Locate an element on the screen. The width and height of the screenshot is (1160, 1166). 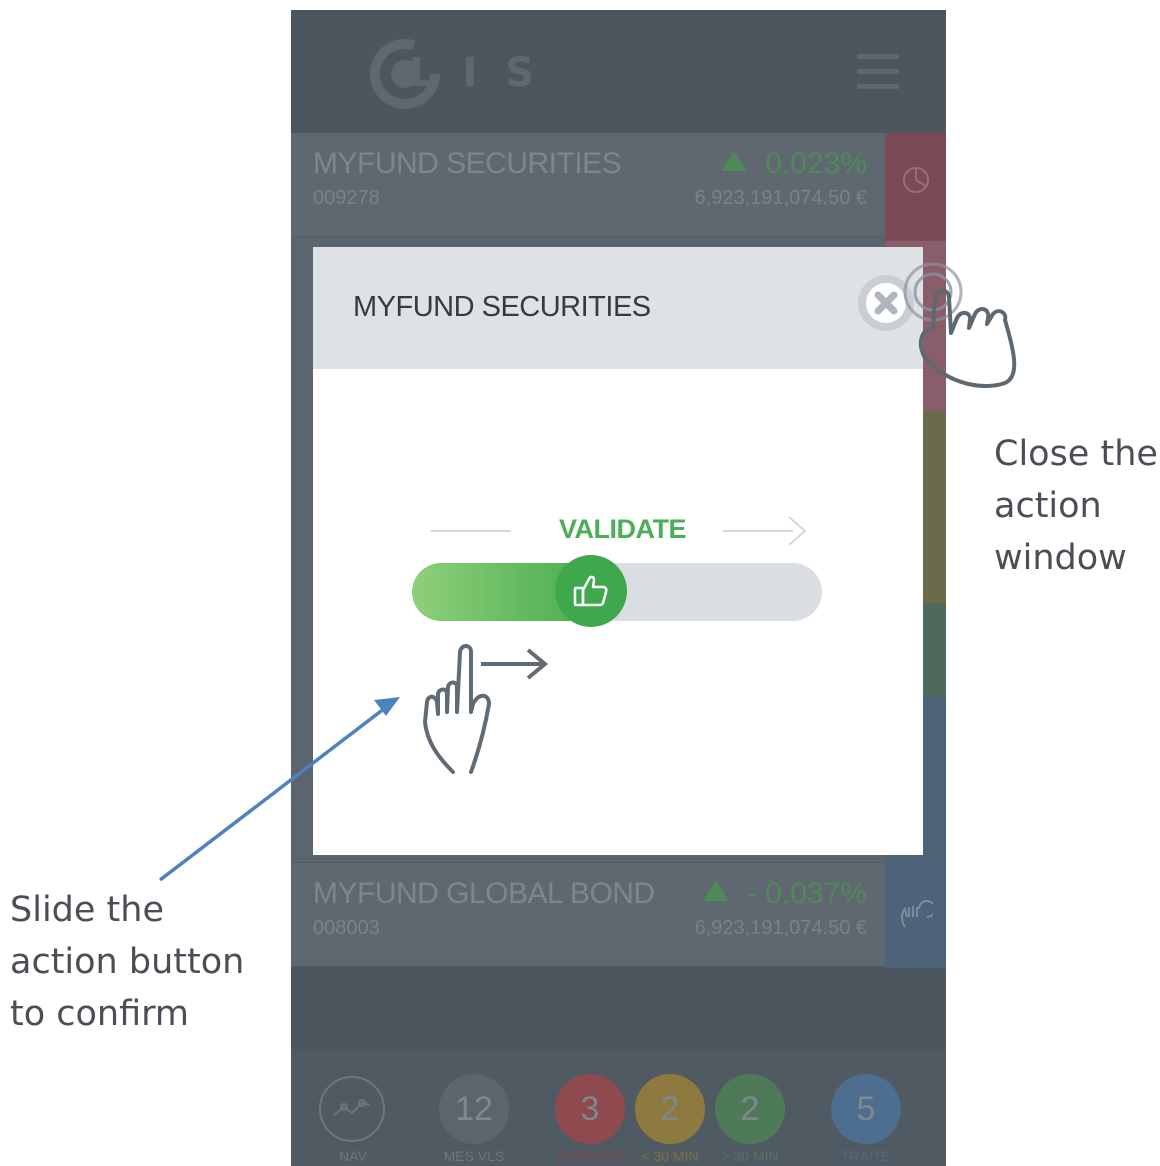
slide-caption: Slide the action button to confirm is located at coordinates (127, 962).